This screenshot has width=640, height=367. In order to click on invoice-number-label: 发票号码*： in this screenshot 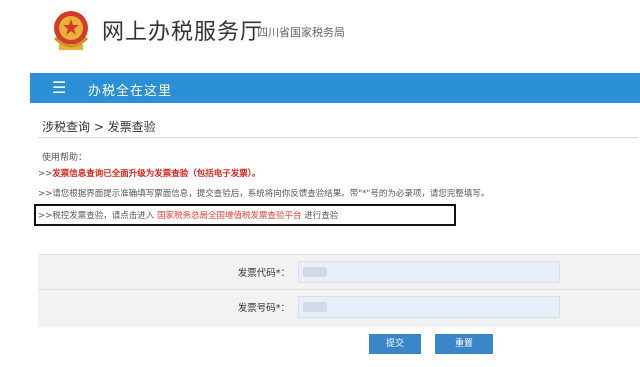, I will do `click(263, 308)`.